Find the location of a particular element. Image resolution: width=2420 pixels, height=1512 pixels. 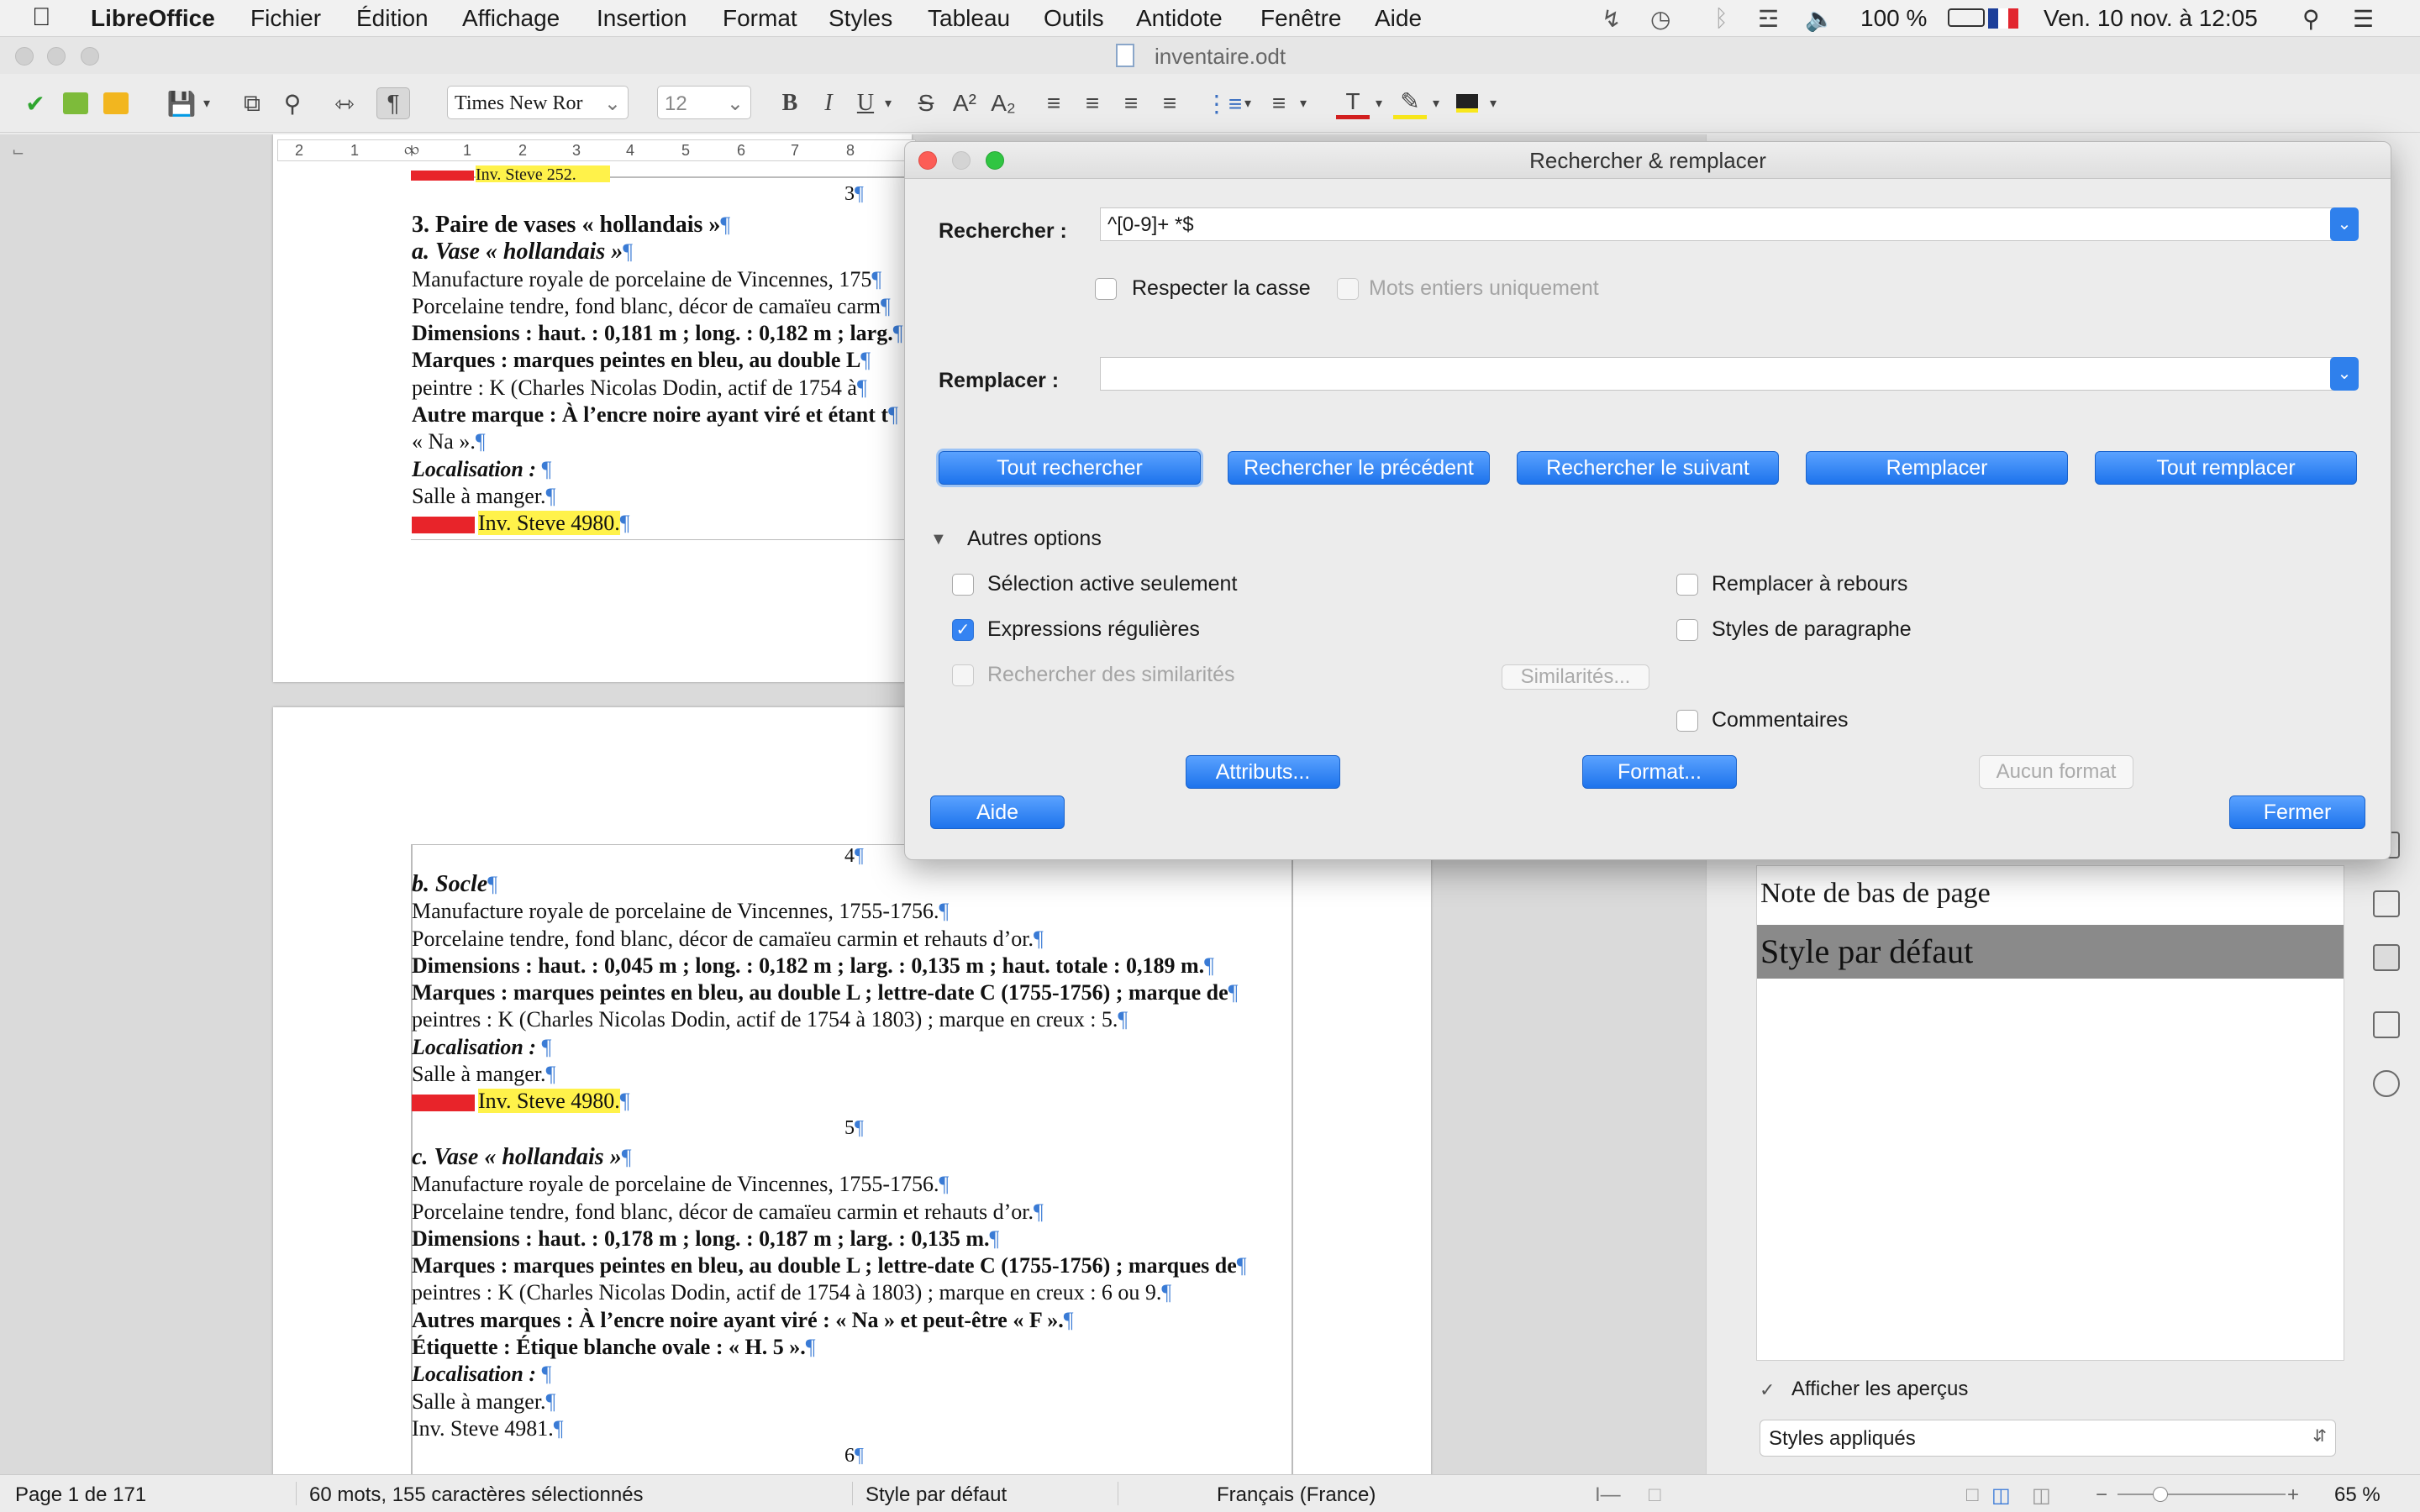

close-window-button is located at coordinates (24, 56).